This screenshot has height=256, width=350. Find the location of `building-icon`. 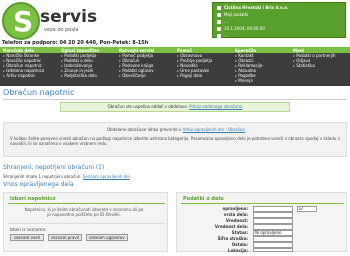

building-icon is located at coordinates (219, 8).